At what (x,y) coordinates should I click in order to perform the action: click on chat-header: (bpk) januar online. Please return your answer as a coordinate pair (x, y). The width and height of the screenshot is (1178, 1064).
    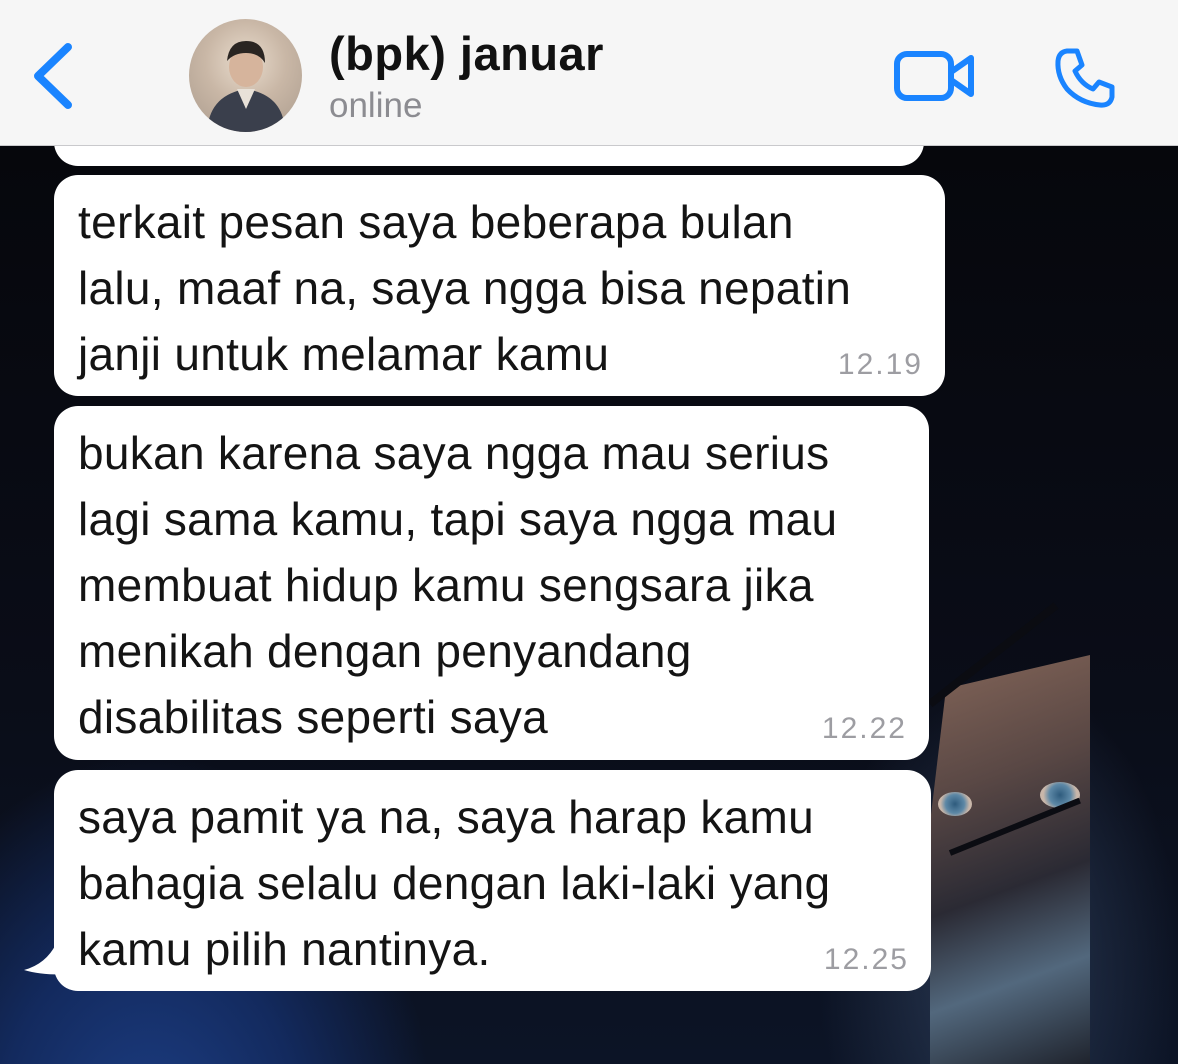
    Looking at the image, I should click on (589, 73).